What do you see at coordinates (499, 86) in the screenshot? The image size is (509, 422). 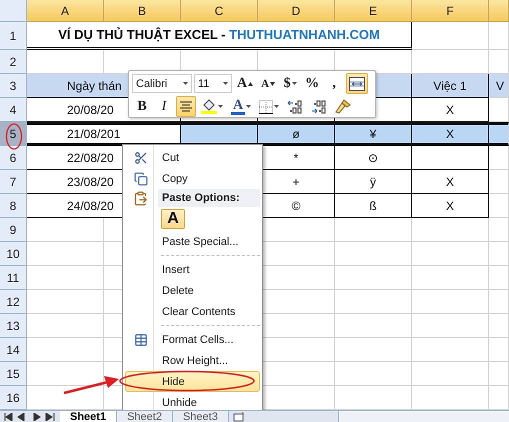 I see `column-header-cell: V` at bounding box center [499, 86].